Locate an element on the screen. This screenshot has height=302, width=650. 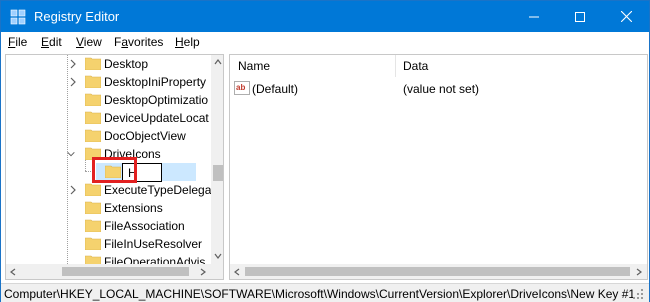
maximize-button is located at coordinates (580, 16).